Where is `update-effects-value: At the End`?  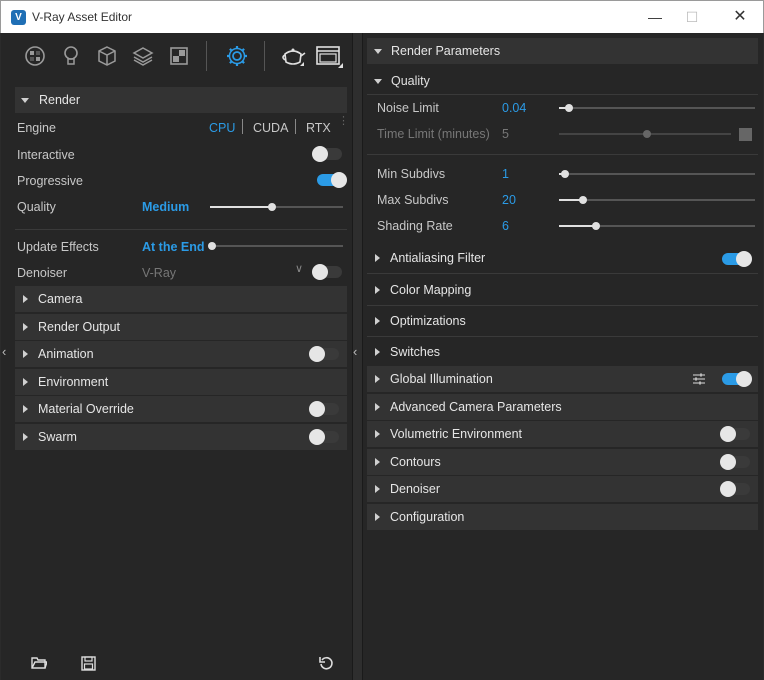
update-effects-value: At the End is located at coordinates (173, 247).